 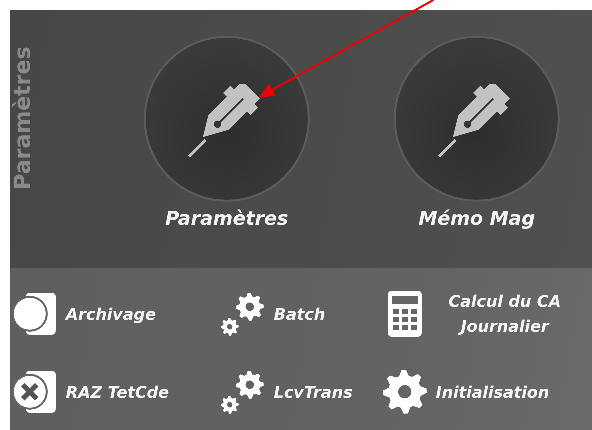 What do you see at coordinates (227, 219) in the screenshot?
I see `tile-label: Paramètres` at bounding box center [227, 219].